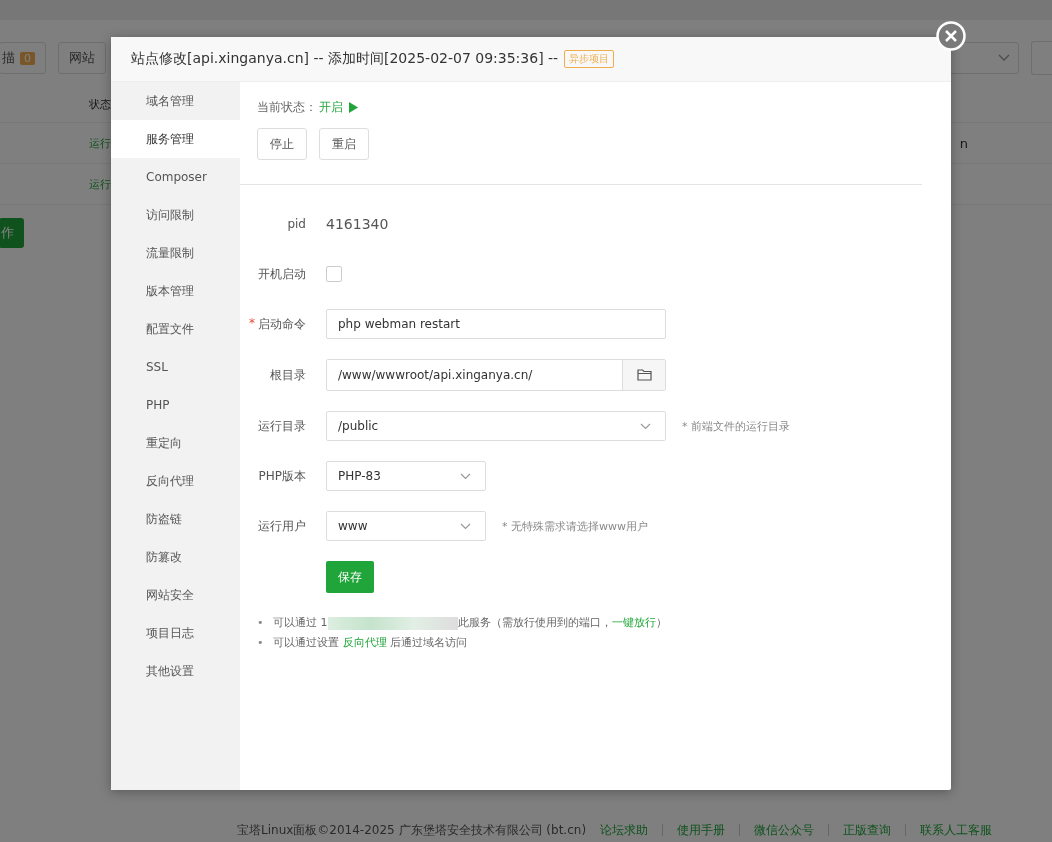  Describe the element at coordinates (175, 215) in the screenshot. I see `sidebar-item: 访问限制` at that location.